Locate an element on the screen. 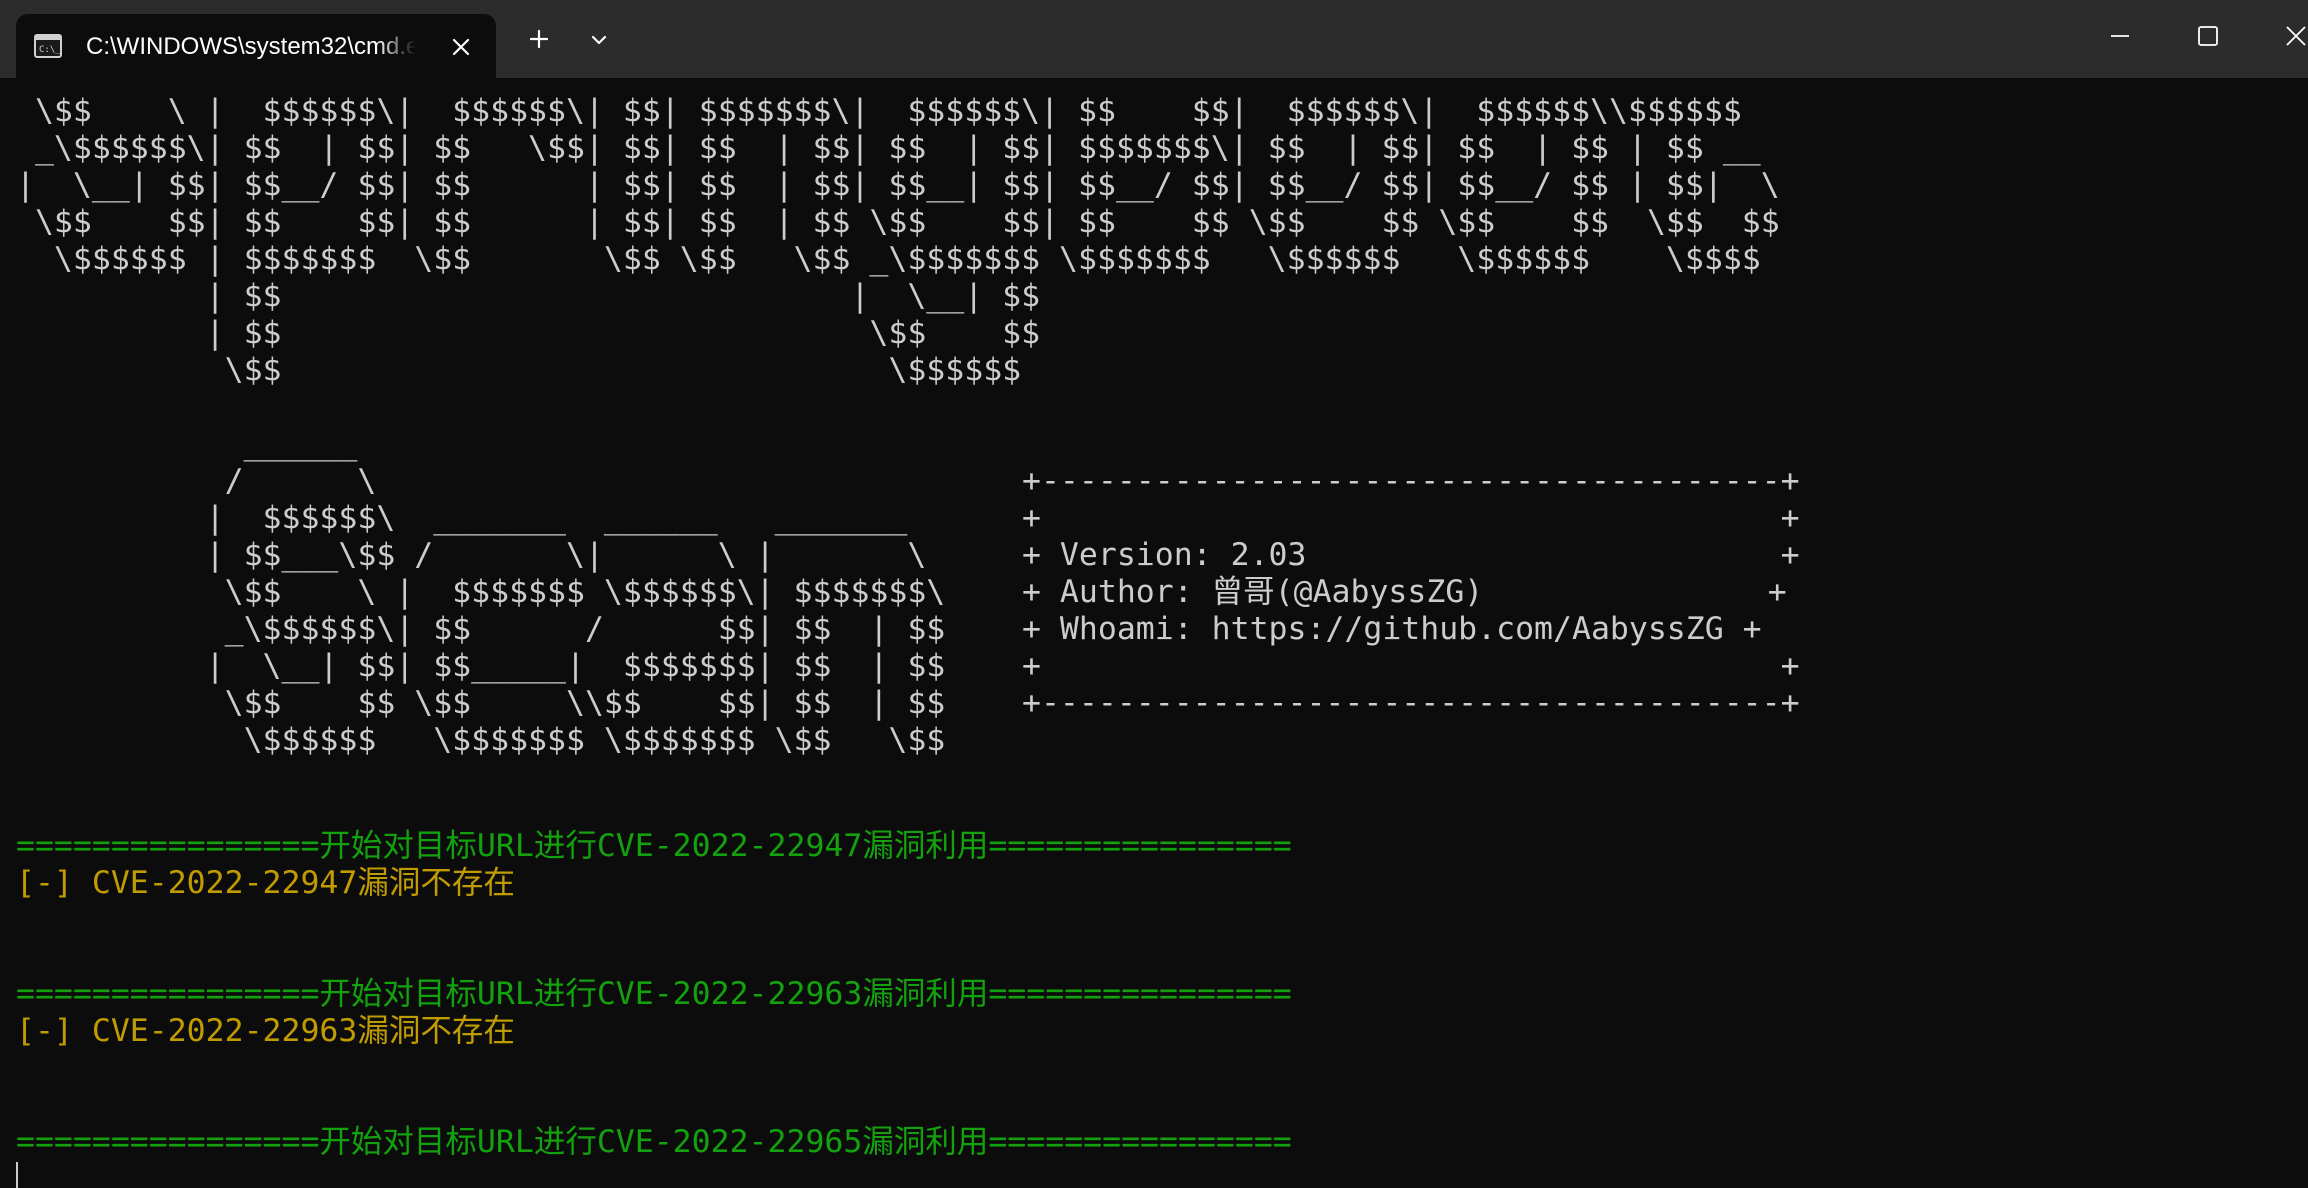 This screenshot has width=2308, height=1188. title-bar: C:\_ C:\WINDOWS\system32\cmd.exe is located at coordinates (1154, 39).